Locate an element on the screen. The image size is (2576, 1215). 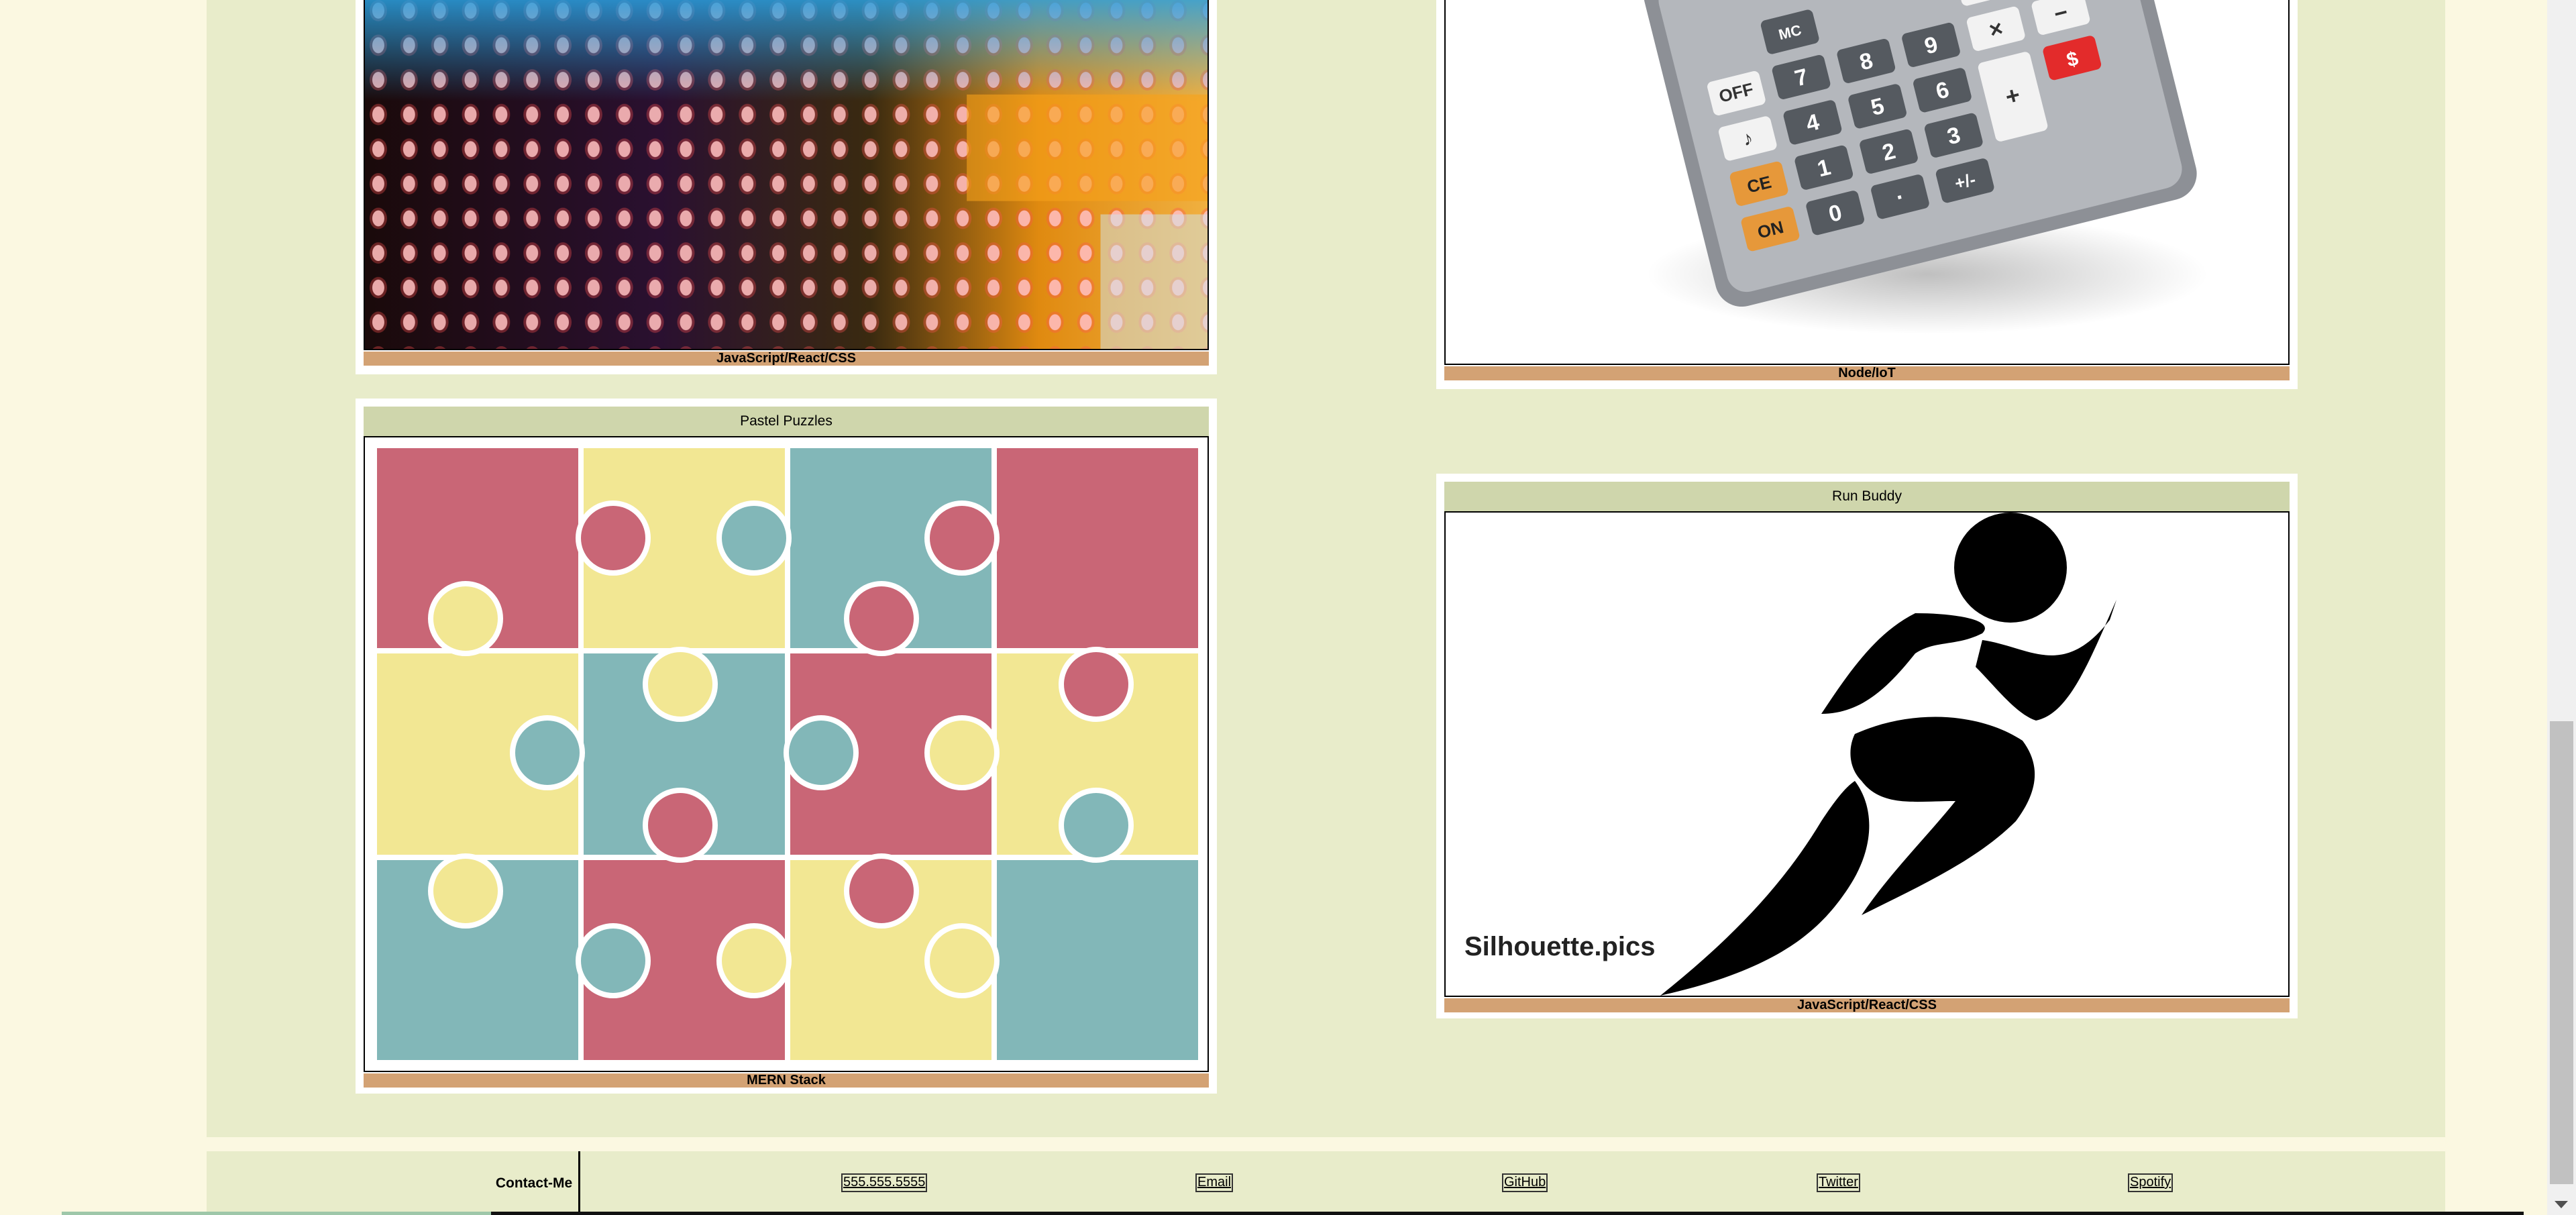
contact-me-label: Contact-Me is located at coordinates (535, 1183).